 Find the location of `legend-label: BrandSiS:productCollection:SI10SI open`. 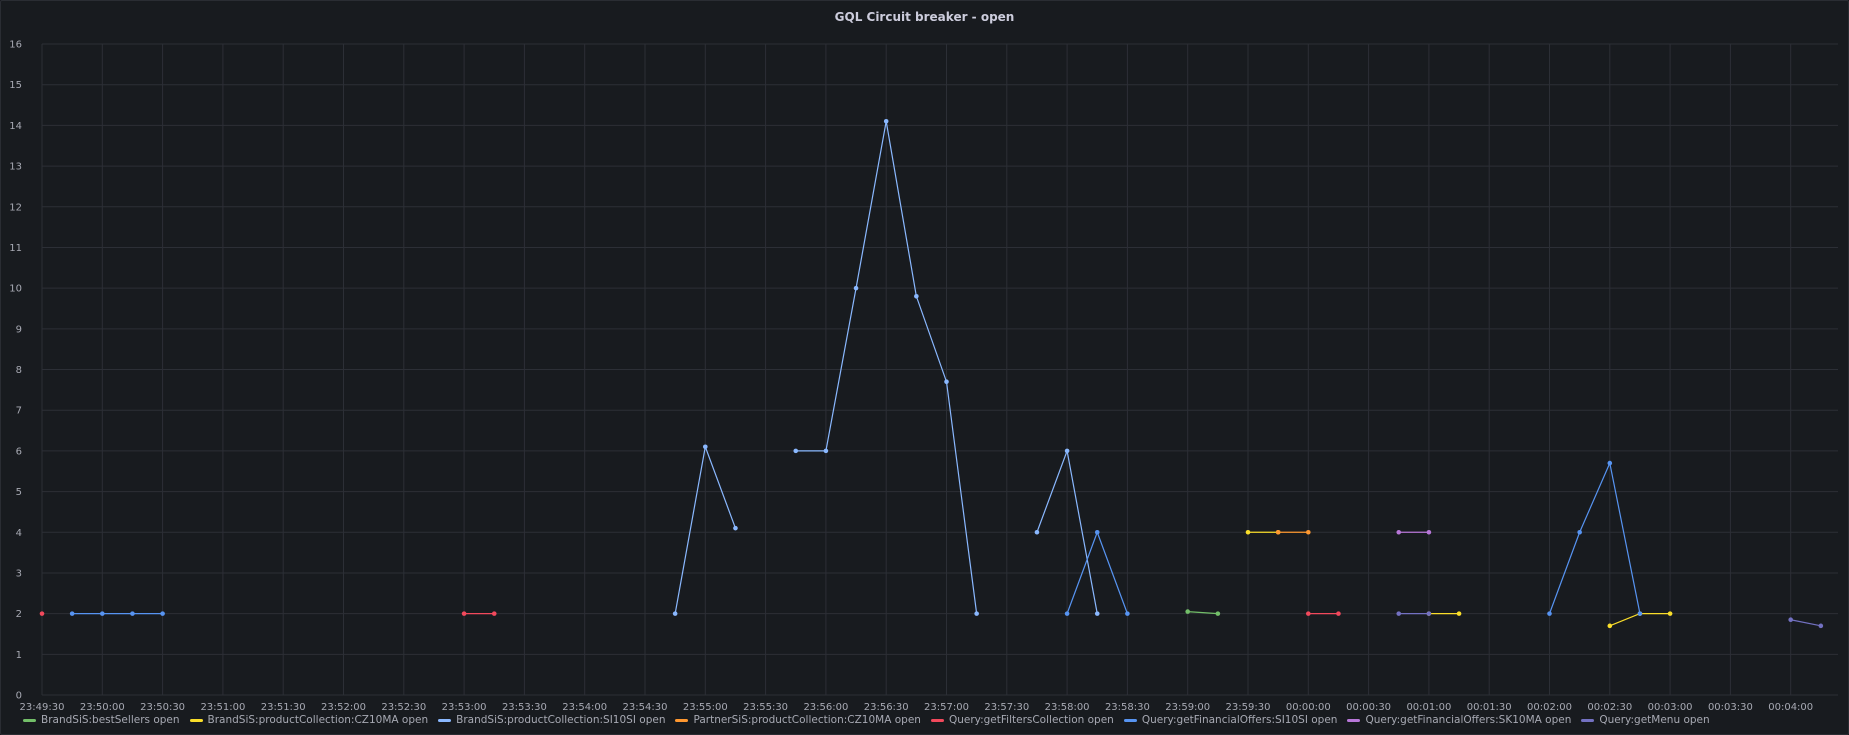

legend-label: BrandSiS:productCollection:SI10SI open is located at coordinates (561, 720).